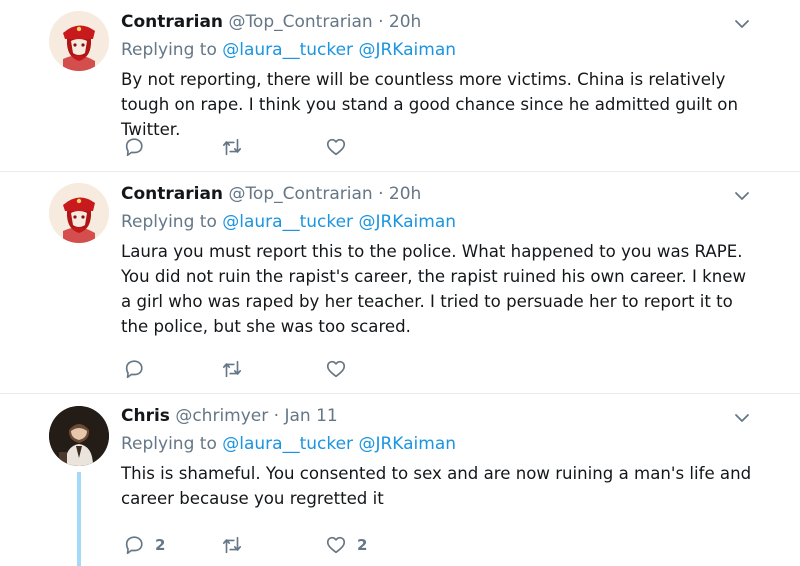 This screenshot has width=800, height=566. What do you see at coordinates (145, 416) in the screenshot?
I see `display-name: Chris` at bounding box center [145, 416].